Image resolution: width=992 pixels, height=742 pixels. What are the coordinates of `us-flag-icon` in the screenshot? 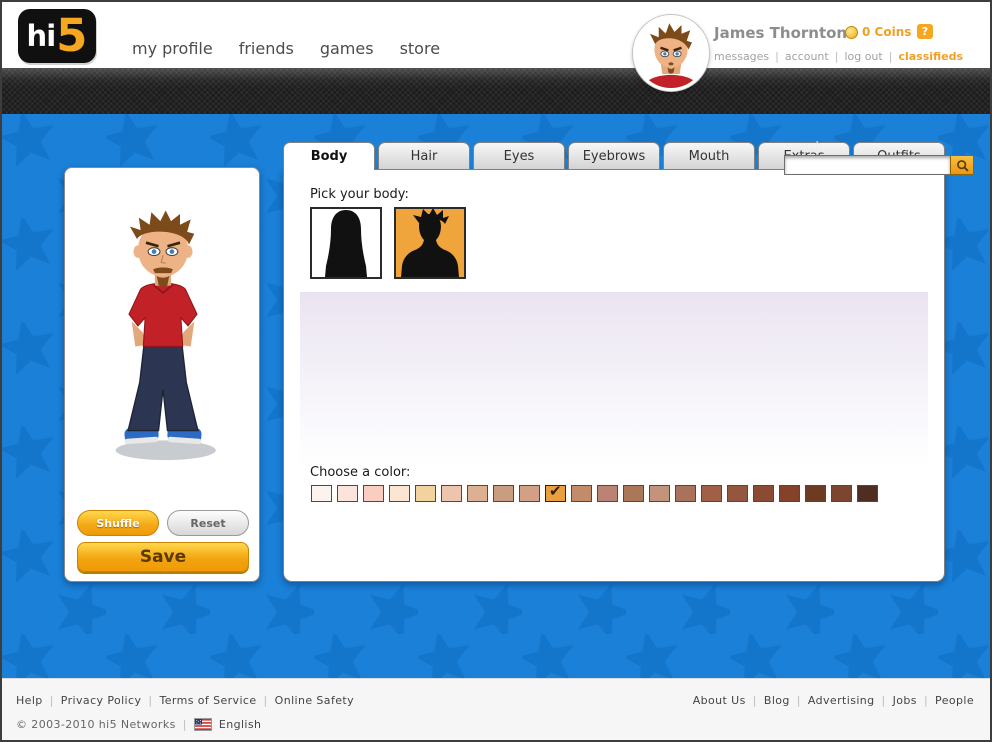 It's located at (202, 724).